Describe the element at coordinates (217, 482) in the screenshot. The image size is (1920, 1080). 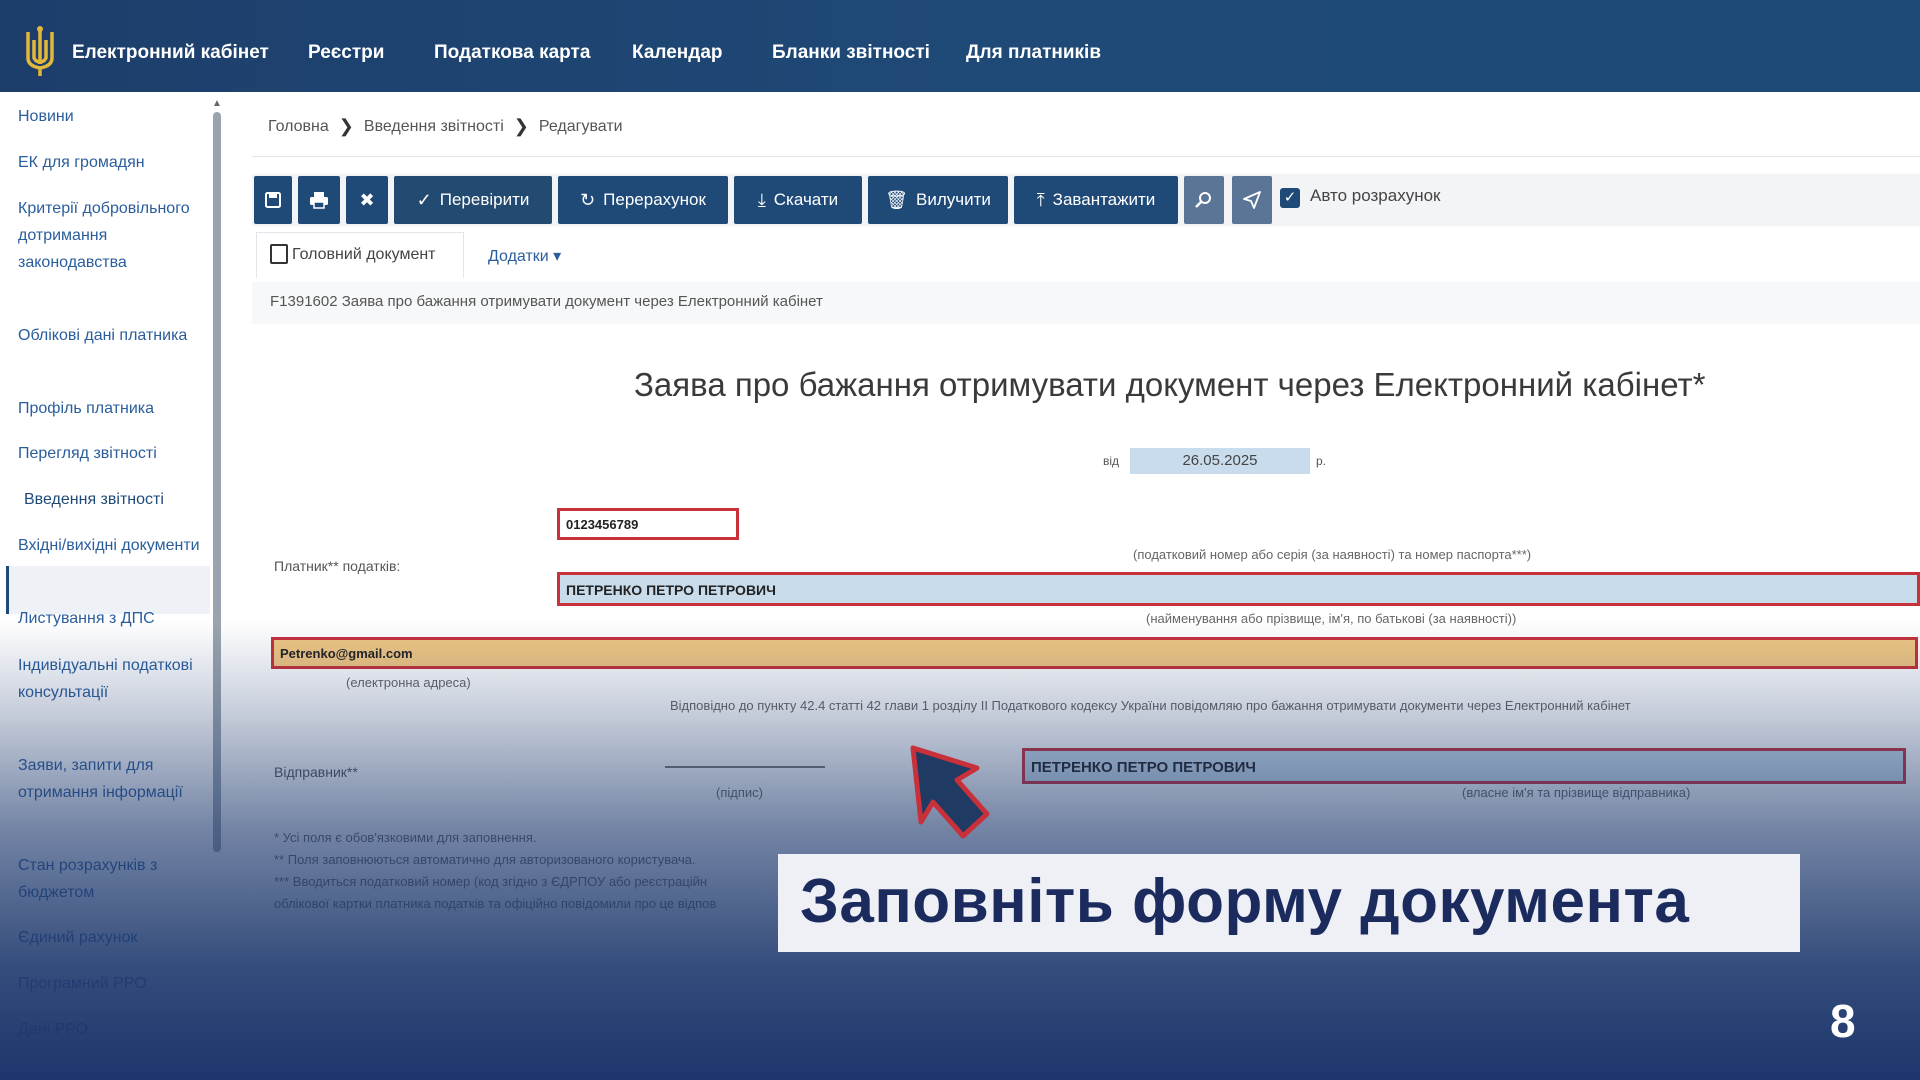
I see `sidebar-scrollbar` at that location.